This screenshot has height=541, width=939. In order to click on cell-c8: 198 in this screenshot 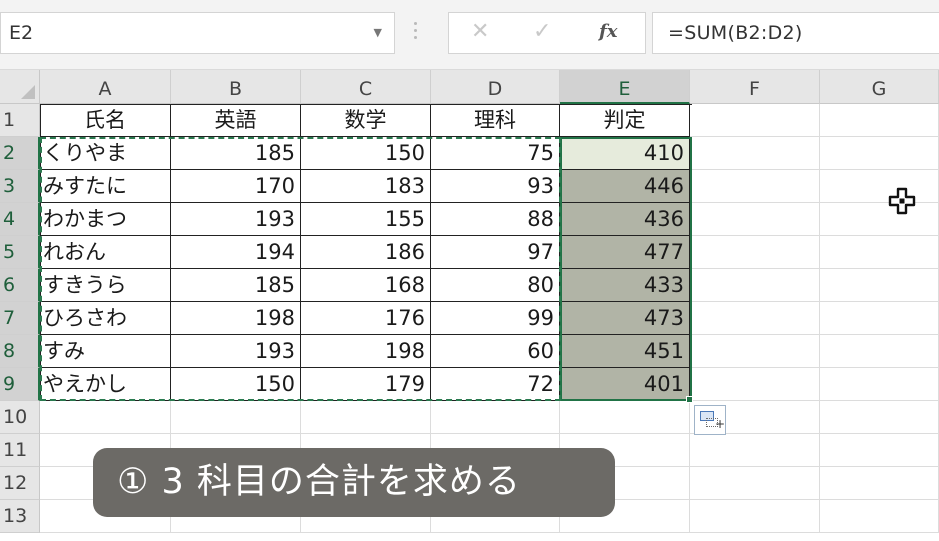, I will do `click(366, 351)`.